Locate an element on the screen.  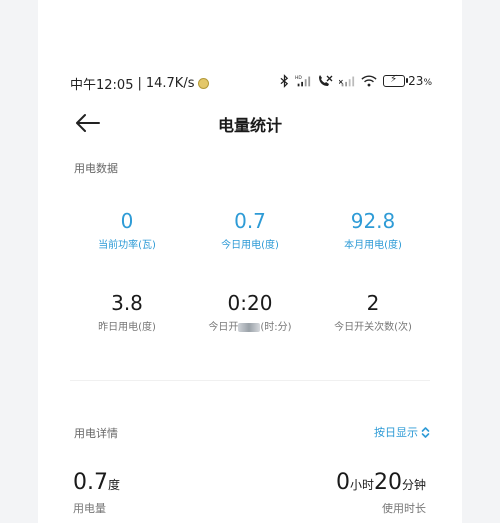
battery-icon: ⚡ 23% is located at coordinates (407, 81).